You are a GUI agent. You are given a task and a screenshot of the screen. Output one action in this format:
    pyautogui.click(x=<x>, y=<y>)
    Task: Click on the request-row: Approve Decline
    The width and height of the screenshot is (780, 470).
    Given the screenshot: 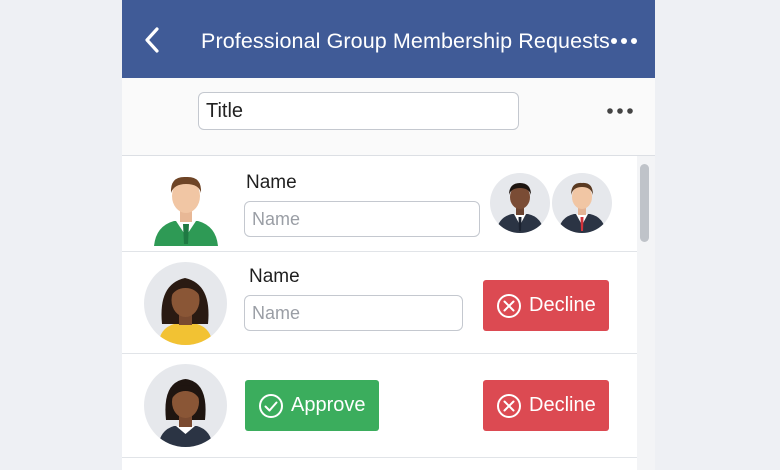 What is the action you would take?
    pyautogui.click(x=379, y=406)
    